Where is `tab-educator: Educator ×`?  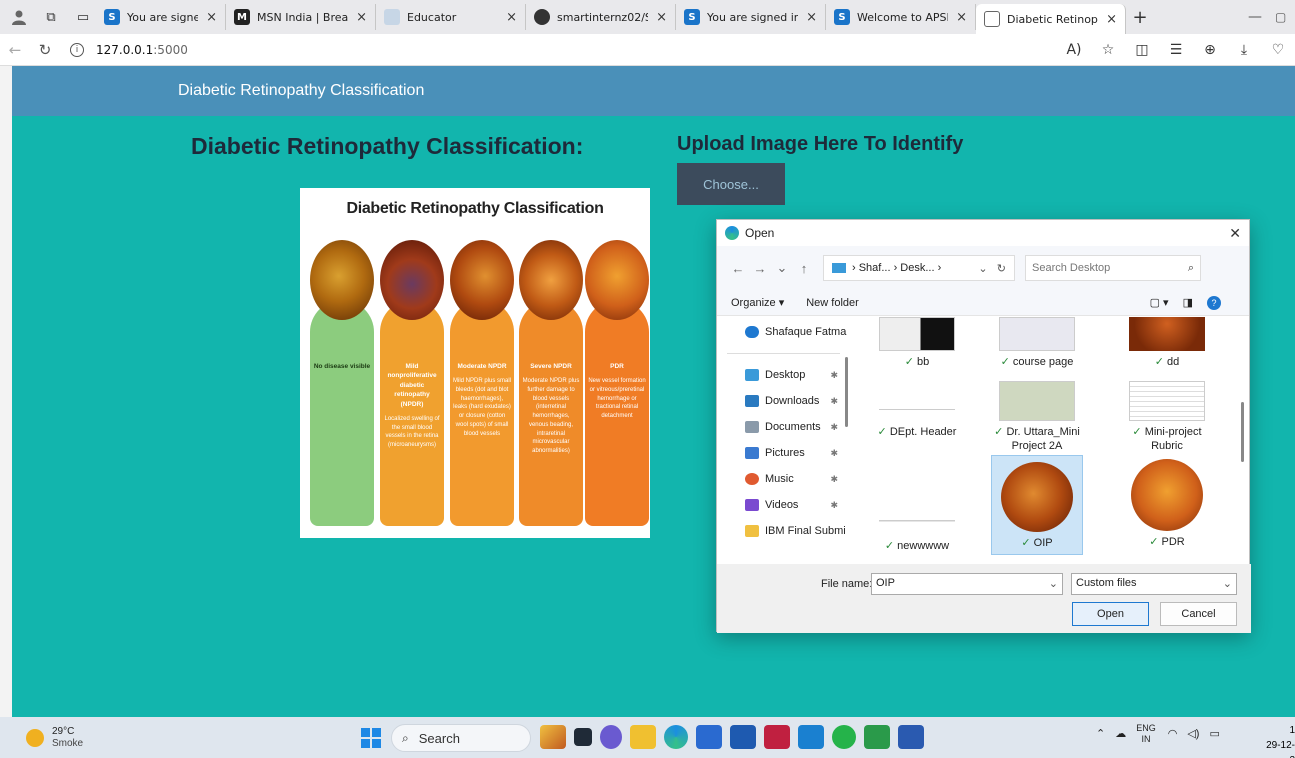 tab-educator: Educator × is located at coordinates (451, 17).